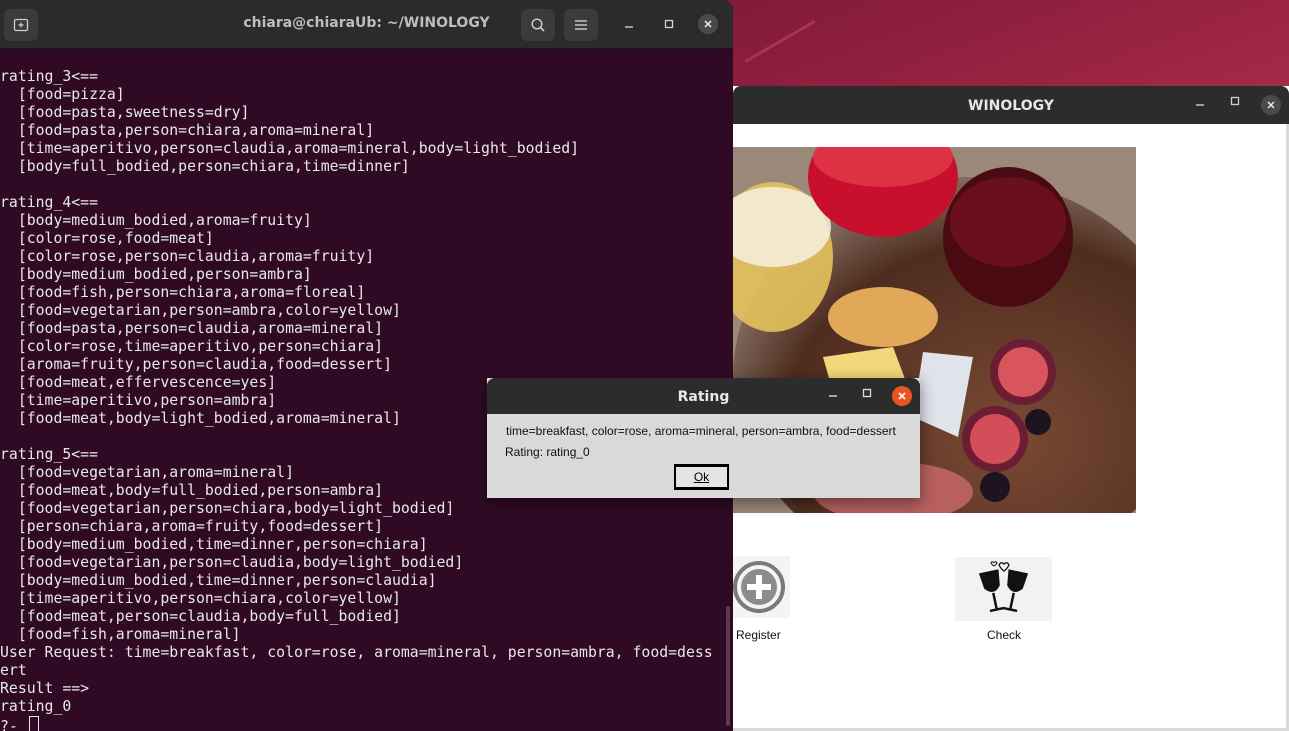 The height and width of the screenshot is (731, 1289). What do you see at coordinates (33, 723) in the screenshot?
I see `terminal-cursor` at bounding box center [33, 723].